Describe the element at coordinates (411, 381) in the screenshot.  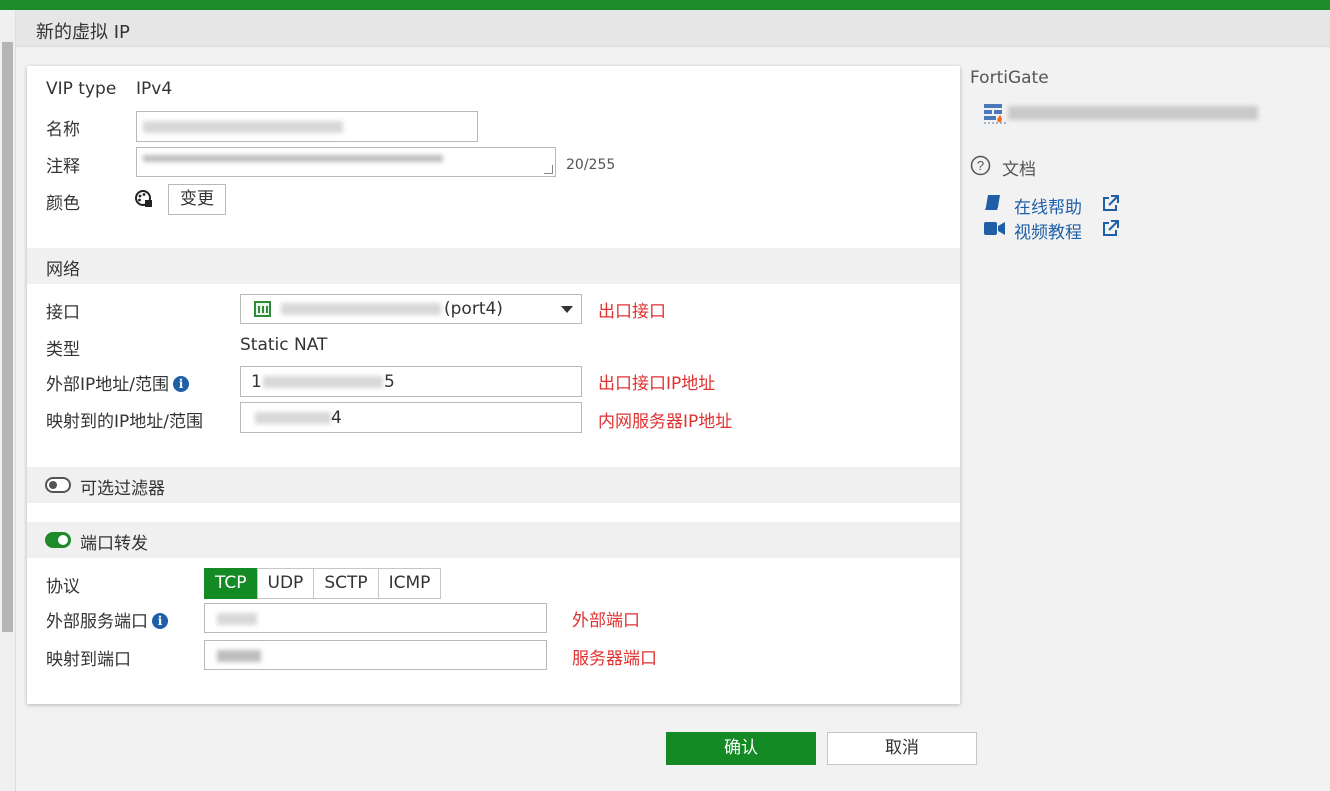
I see `external-ip-input: 1 5` at that location.